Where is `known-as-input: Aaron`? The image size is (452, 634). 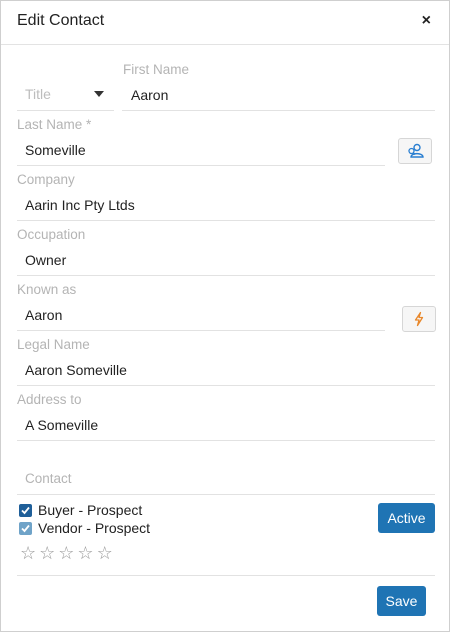 known-as-input: Aaron is located at coordinates (43, 315).